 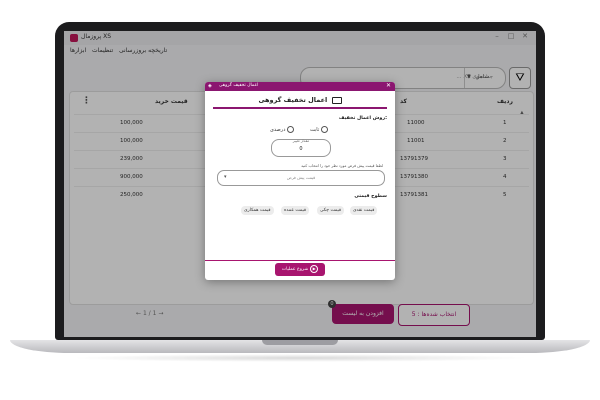 What do you see at coordinates (336, 100) in the screenshot?
I see `coupon-icon` at bounding box center [336, 100].